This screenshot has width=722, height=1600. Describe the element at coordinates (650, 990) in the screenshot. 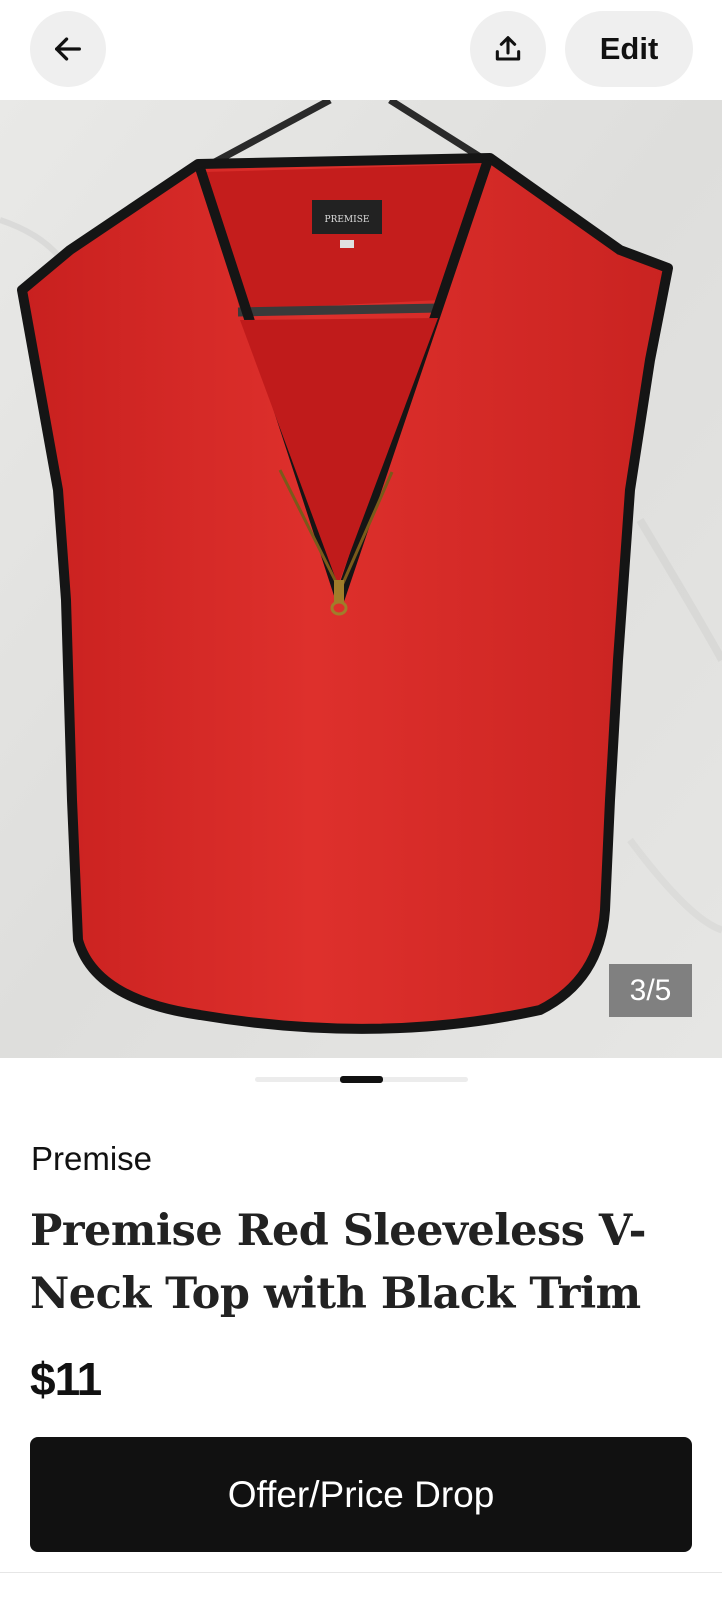

I see `image-counter: 3/5` at that location.